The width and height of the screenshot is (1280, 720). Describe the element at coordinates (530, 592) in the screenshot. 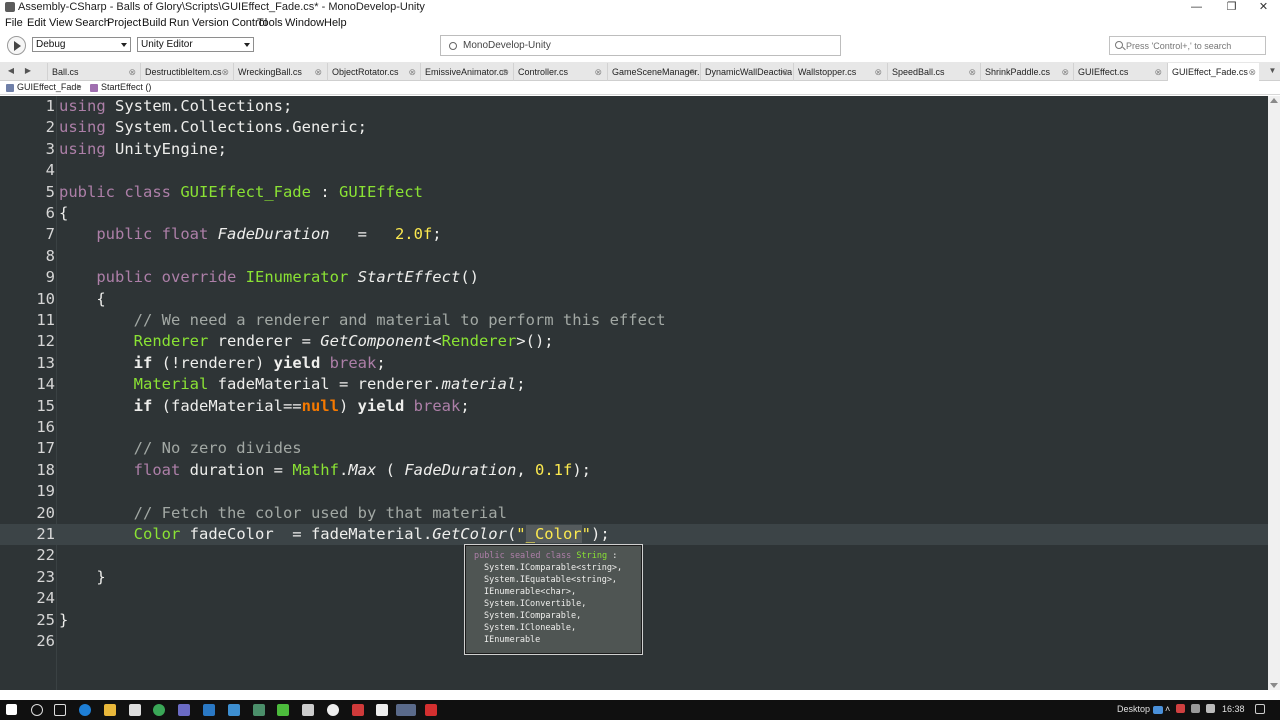

I see `tooltip-line: IEnumerable<char>,` at that location.